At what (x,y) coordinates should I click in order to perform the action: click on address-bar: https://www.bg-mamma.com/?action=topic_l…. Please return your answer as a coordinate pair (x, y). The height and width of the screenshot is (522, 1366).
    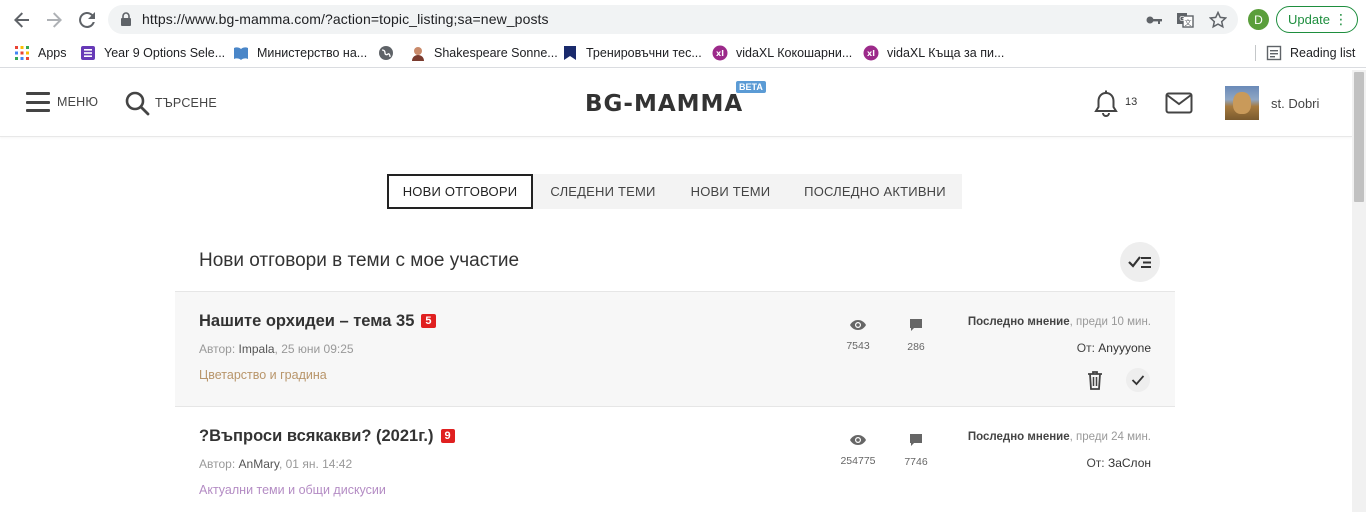
    Looking at the image, I should click on (673, 19).